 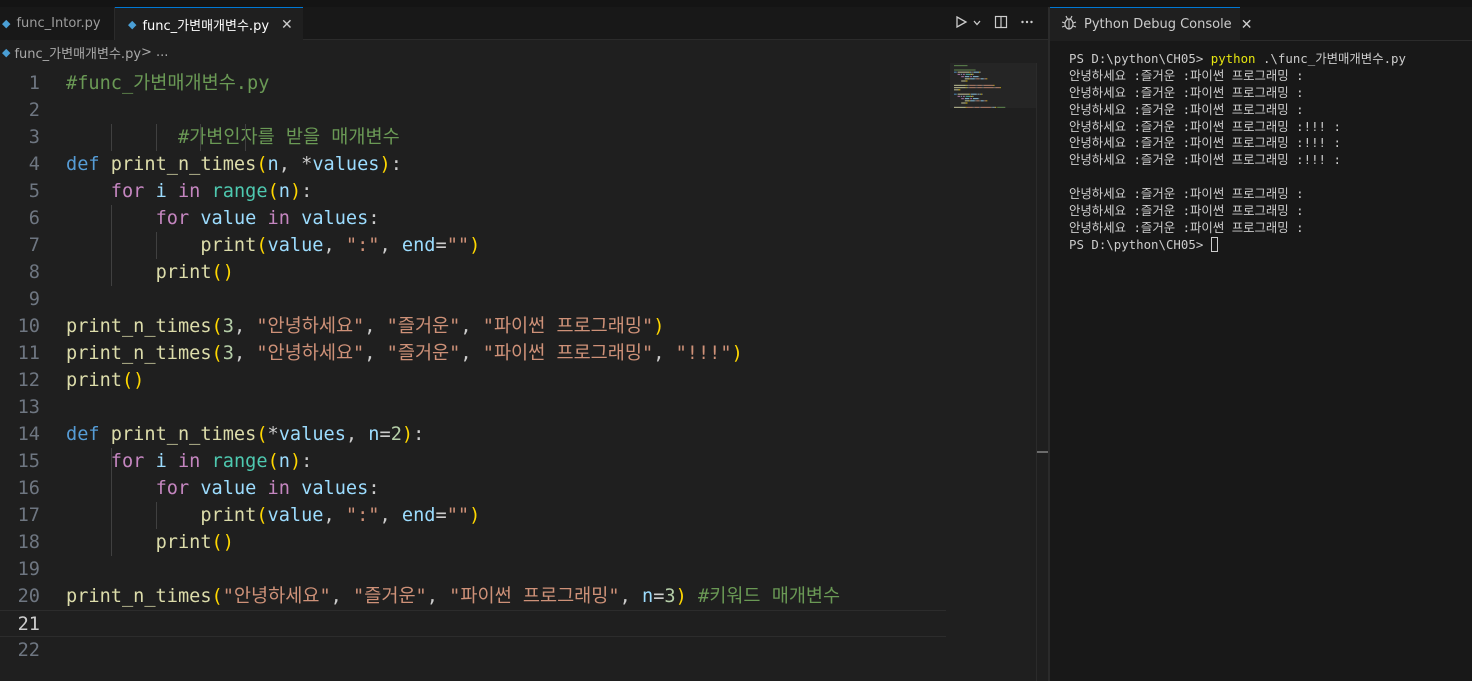 I want to click on code-token: in, so click(x=189, y=461).